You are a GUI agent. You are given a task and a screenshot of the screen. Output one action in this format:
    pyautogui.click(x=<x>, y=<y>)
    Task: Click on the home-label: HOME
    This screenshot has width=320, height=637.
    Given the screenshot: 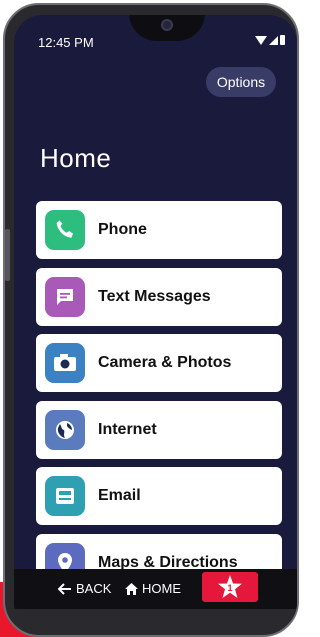 What is the action you would take?
    pyautogui.click(x=161, y=588)
    